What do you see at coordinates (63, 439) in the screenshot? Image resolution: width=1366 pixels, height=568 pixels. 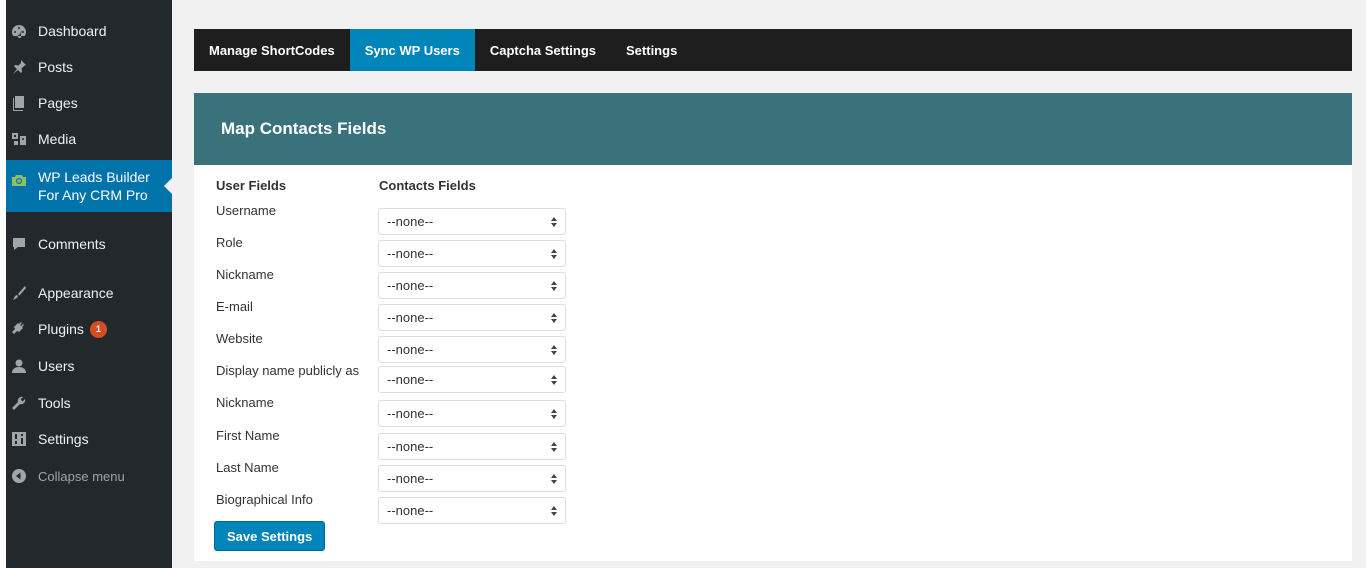 I see `menu-label: Settings` at bounding box center [63, 439].